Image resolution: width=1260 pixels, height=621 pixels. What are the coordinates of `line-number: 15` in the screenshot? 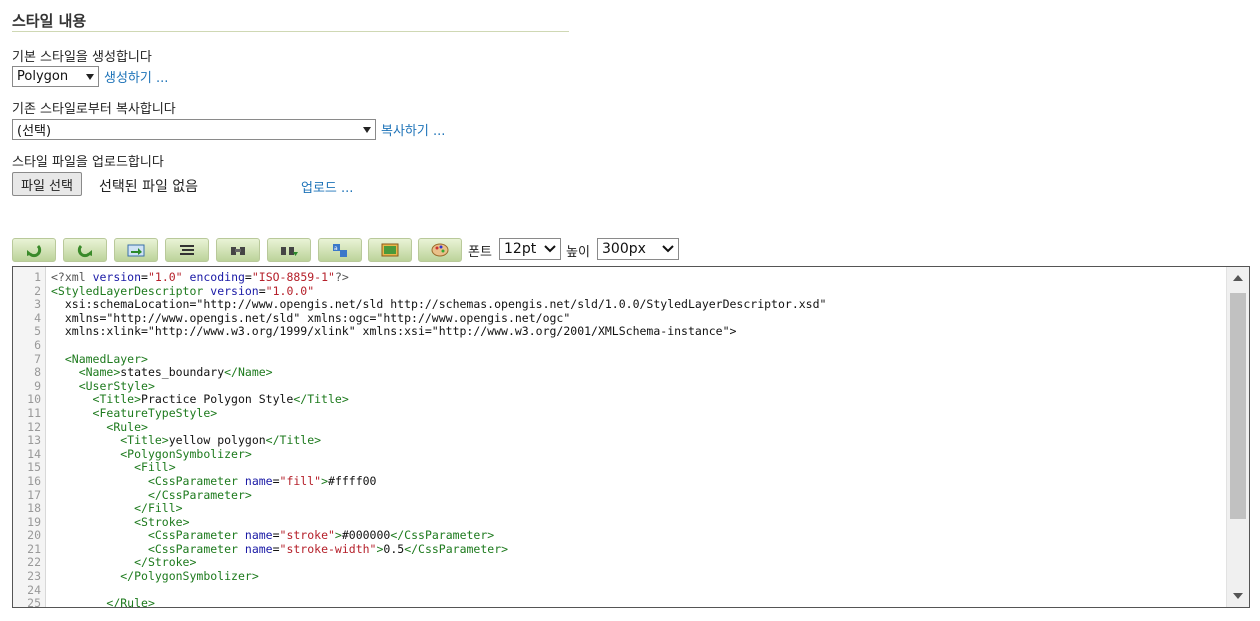 It's located at (34, 467).